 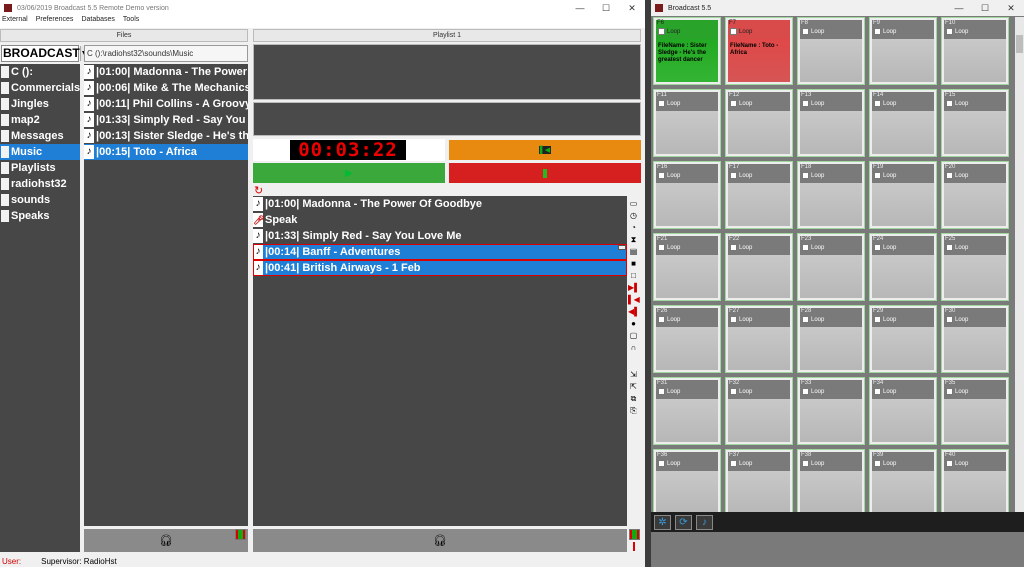 I want to click on cart-cell: F20 Loop, so click(x=975, y=195).